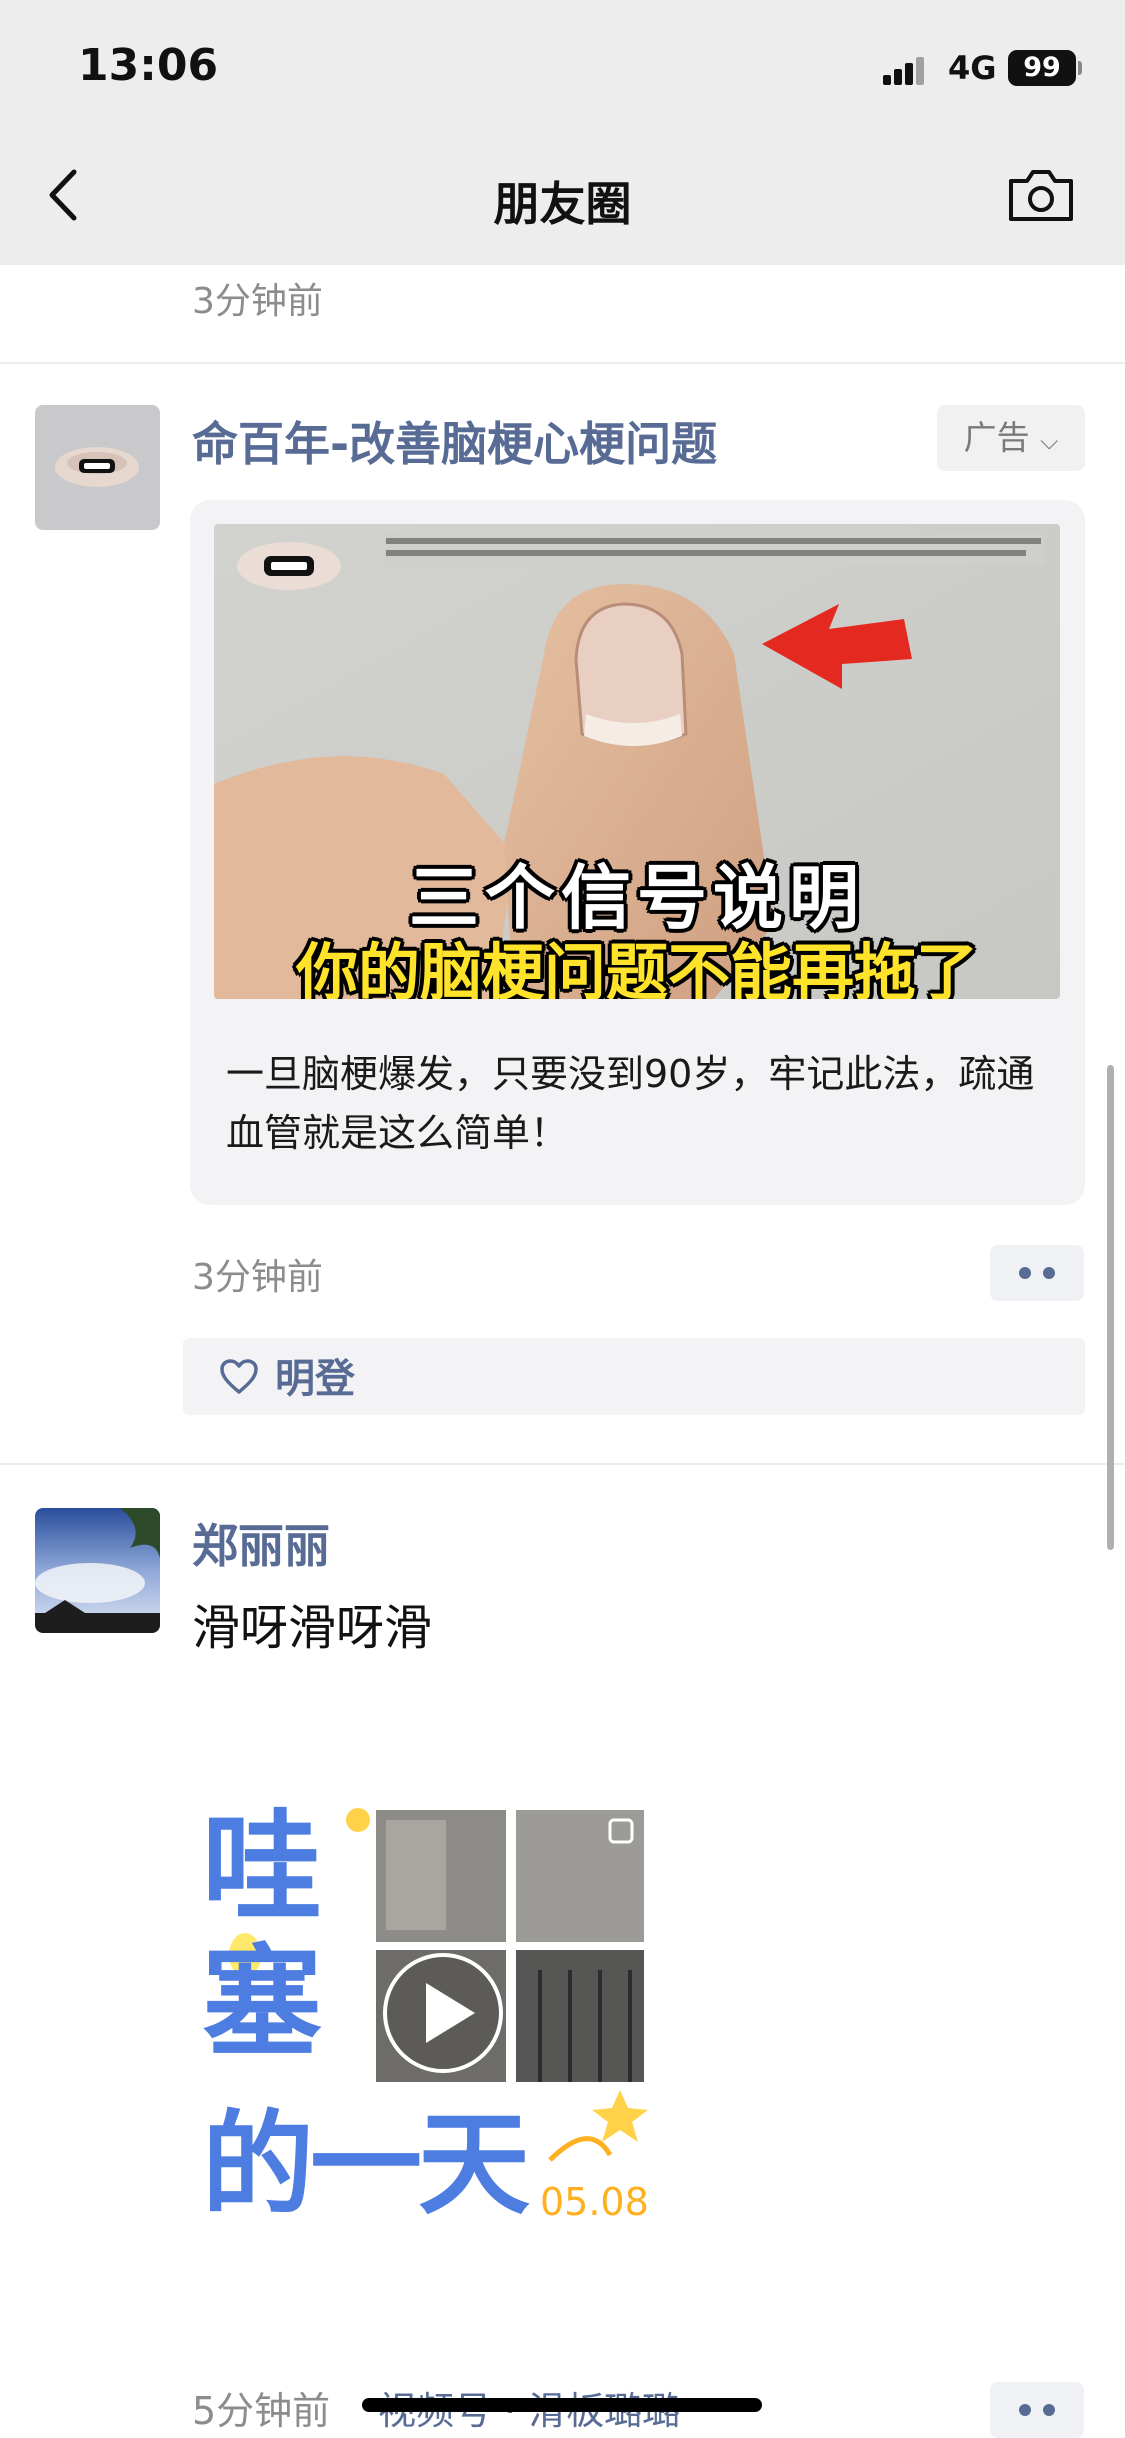 The height and width of the screenshot is (2438, 1125). I want to click on likes-bar: 明登, so click(634, 1376).